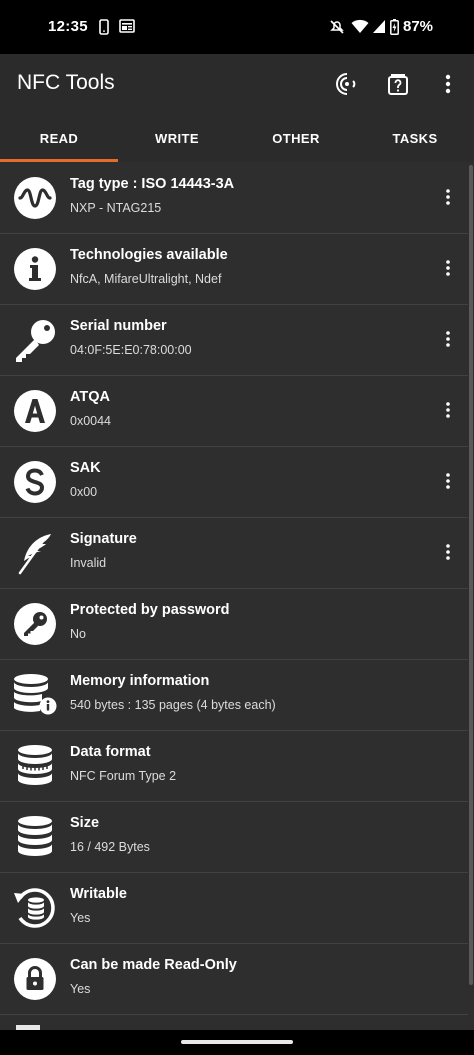  What do you see at coordinates (471, 575) in the screenshot?
I see `scrollbar` at bounding box center [471, 575].